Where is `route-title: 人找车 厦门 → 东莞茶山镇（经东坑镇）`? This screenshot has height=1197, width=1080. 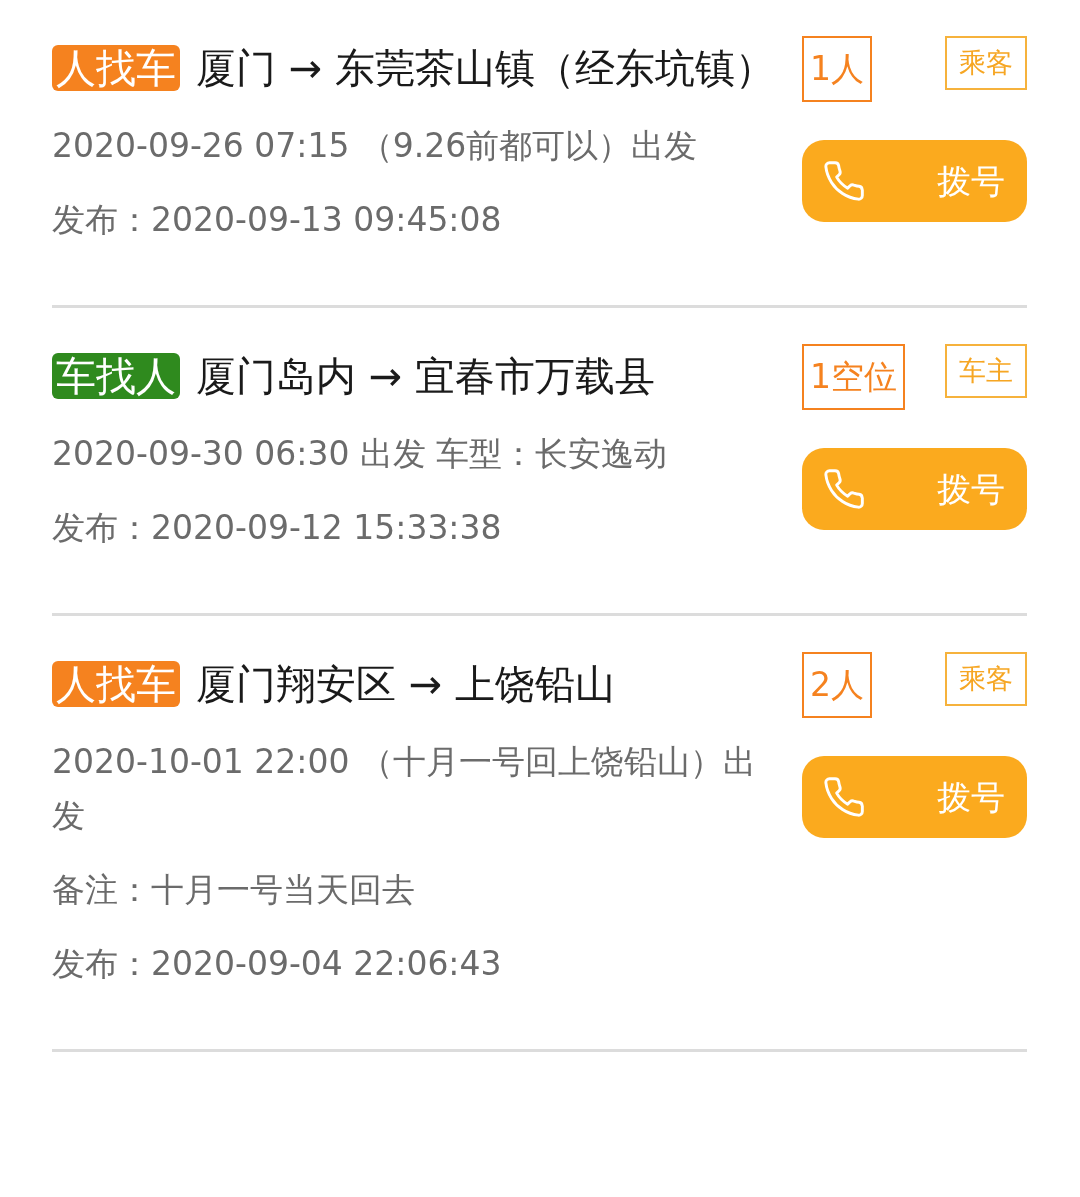
route-title: 人找车 厦门 → 东莞茶山镇（经东坑镇） is located at coordinates (415, 68).